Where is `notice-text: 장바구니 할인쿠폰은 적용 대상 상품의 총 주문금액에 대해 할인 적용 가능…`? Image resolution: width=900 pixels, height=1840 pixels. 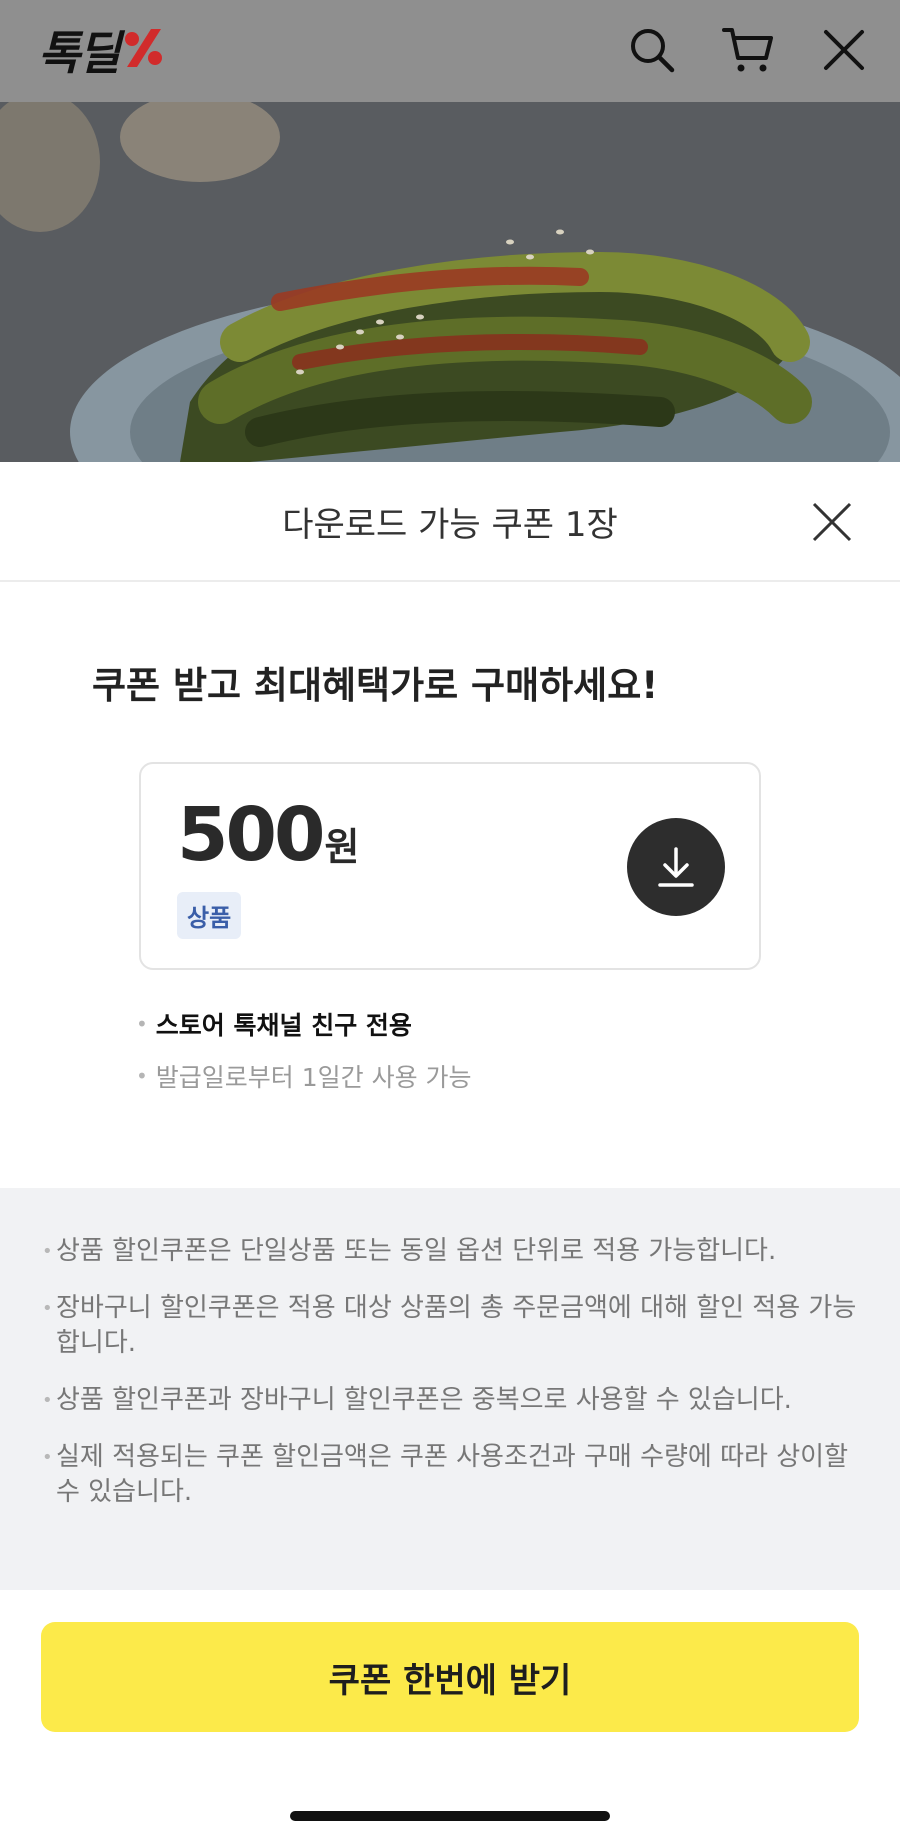
notice-text: 장바구니 할인쿠폰은 적용 대상 상품의 총 주문금액에 대해 할인 적용 가능… is located at coordinates (456, 1325).